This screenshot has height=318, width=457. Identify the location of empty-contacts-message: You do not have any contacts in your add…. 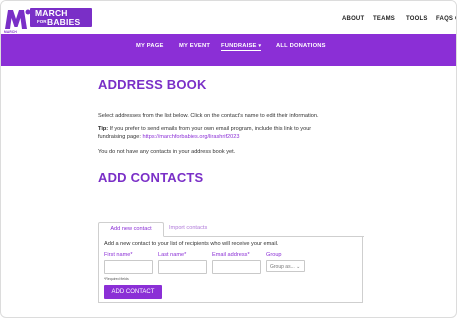
(167, 152).